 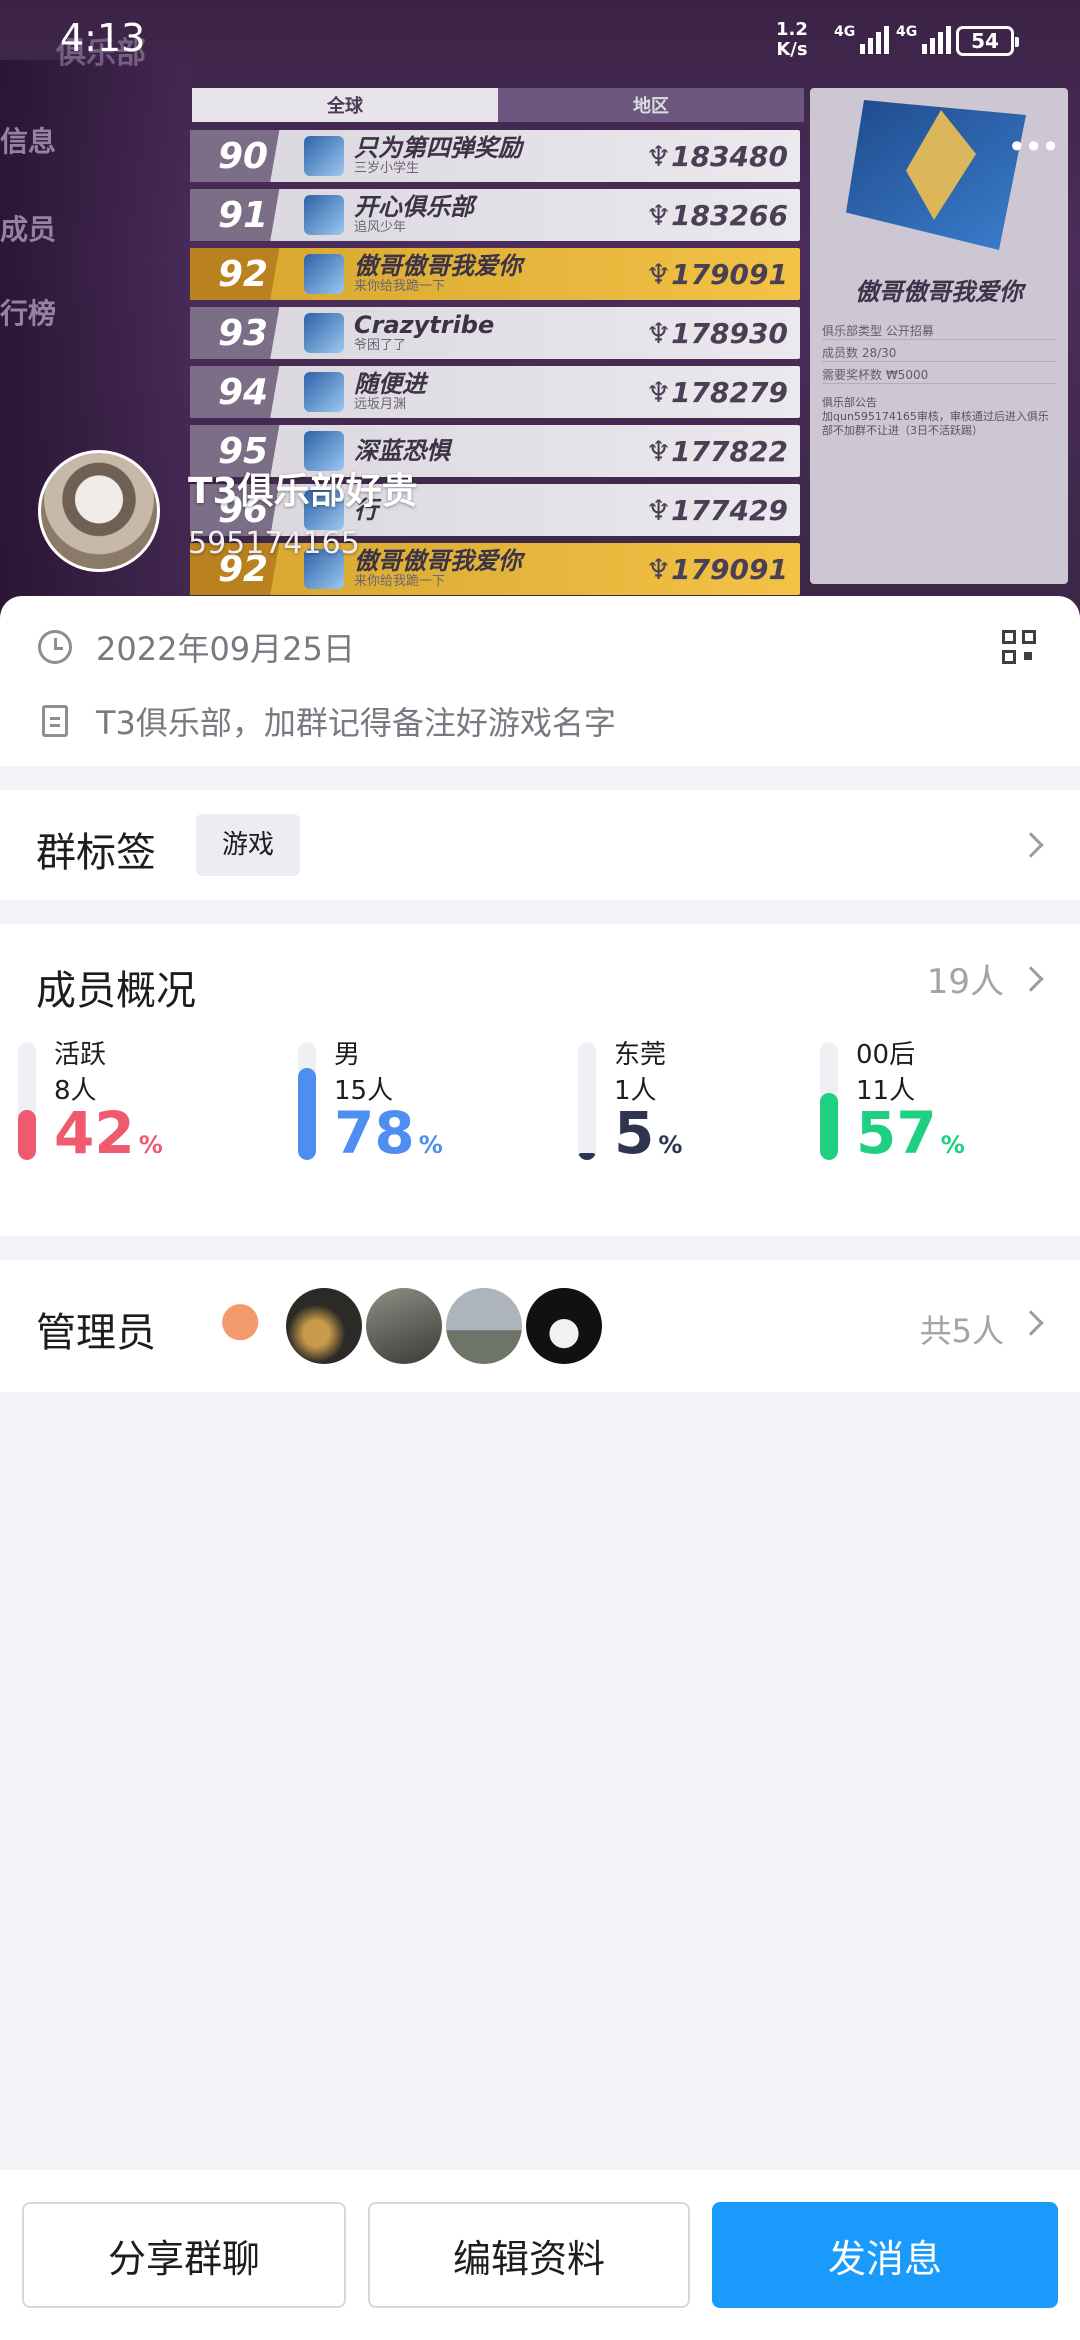 What do you see at coordinates (729, 333) in the screenshot?
I see `ranking-score-value: 178930` at bounding box center [729, 333].